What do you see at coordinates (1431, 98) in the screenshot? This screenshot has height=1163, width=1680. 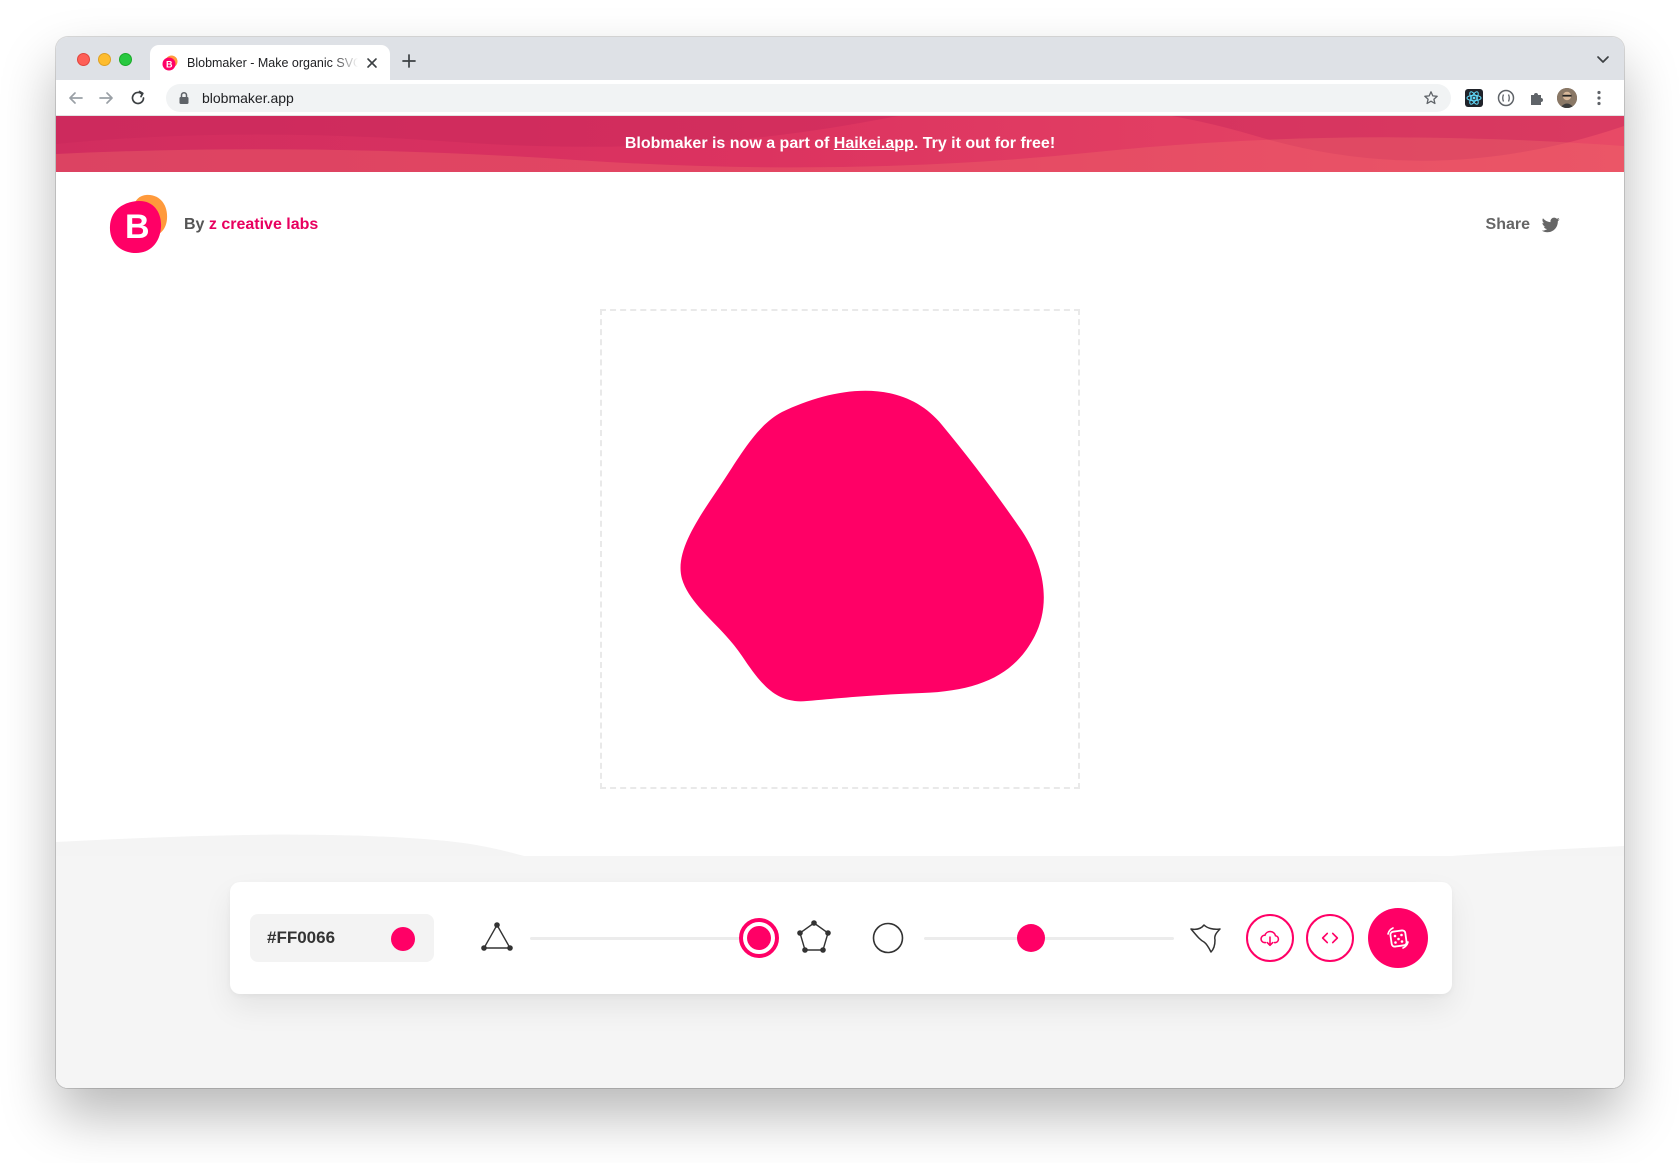 I see `bookmark-star-icon` at bounding box center [1431, 98].